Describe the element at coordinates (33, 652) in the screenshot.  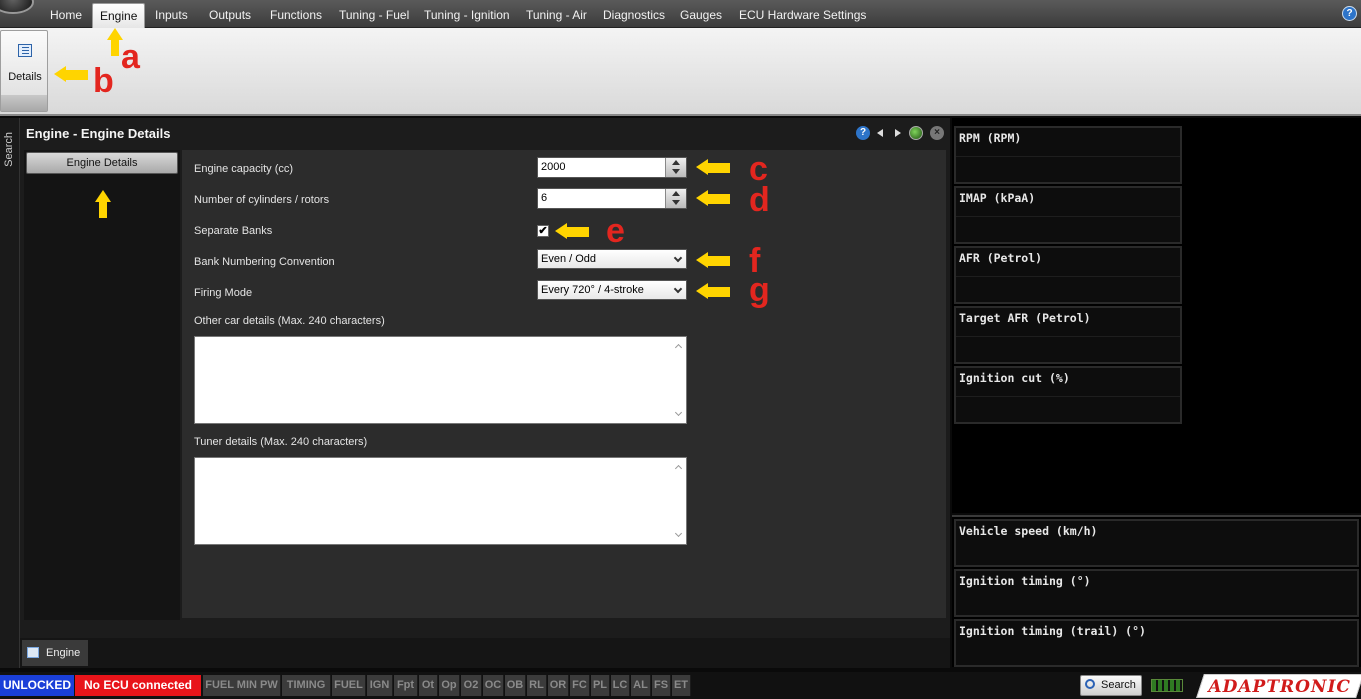
I see `details-icon` at that location.